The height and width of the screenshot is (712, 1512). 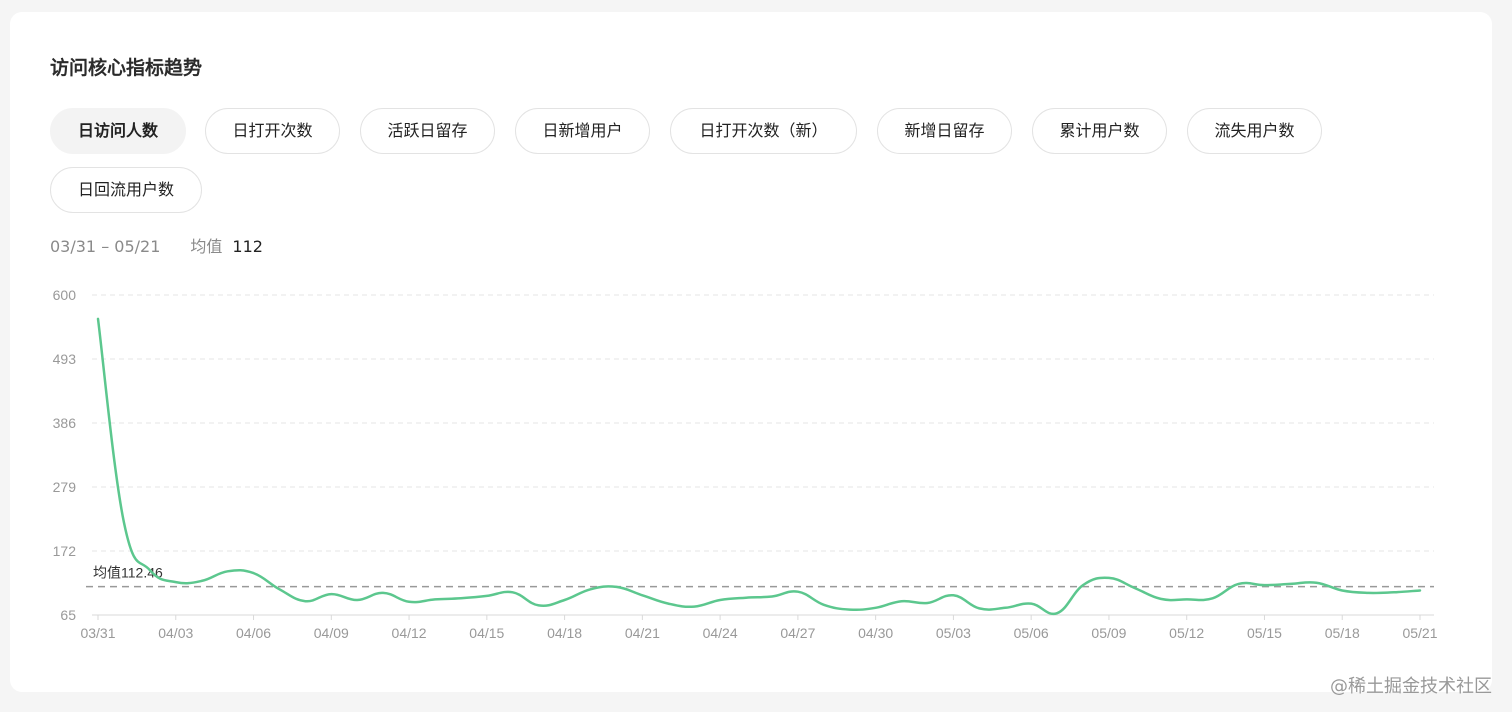 I want to click on x-tick-label: 04/21, so click(x=642, y=633).